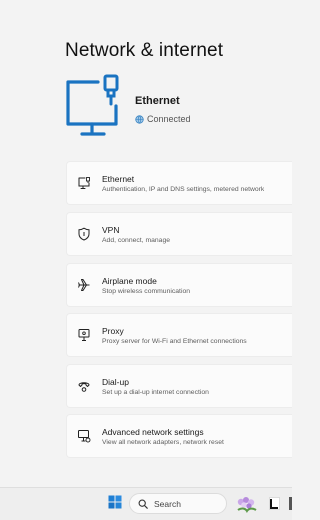 This screenshot has height=520, width=320. Describe the element at coordinates (179, 234) in the screenshot. I see `vpn-settings-item: VPN Add, connect, manage` at that location.